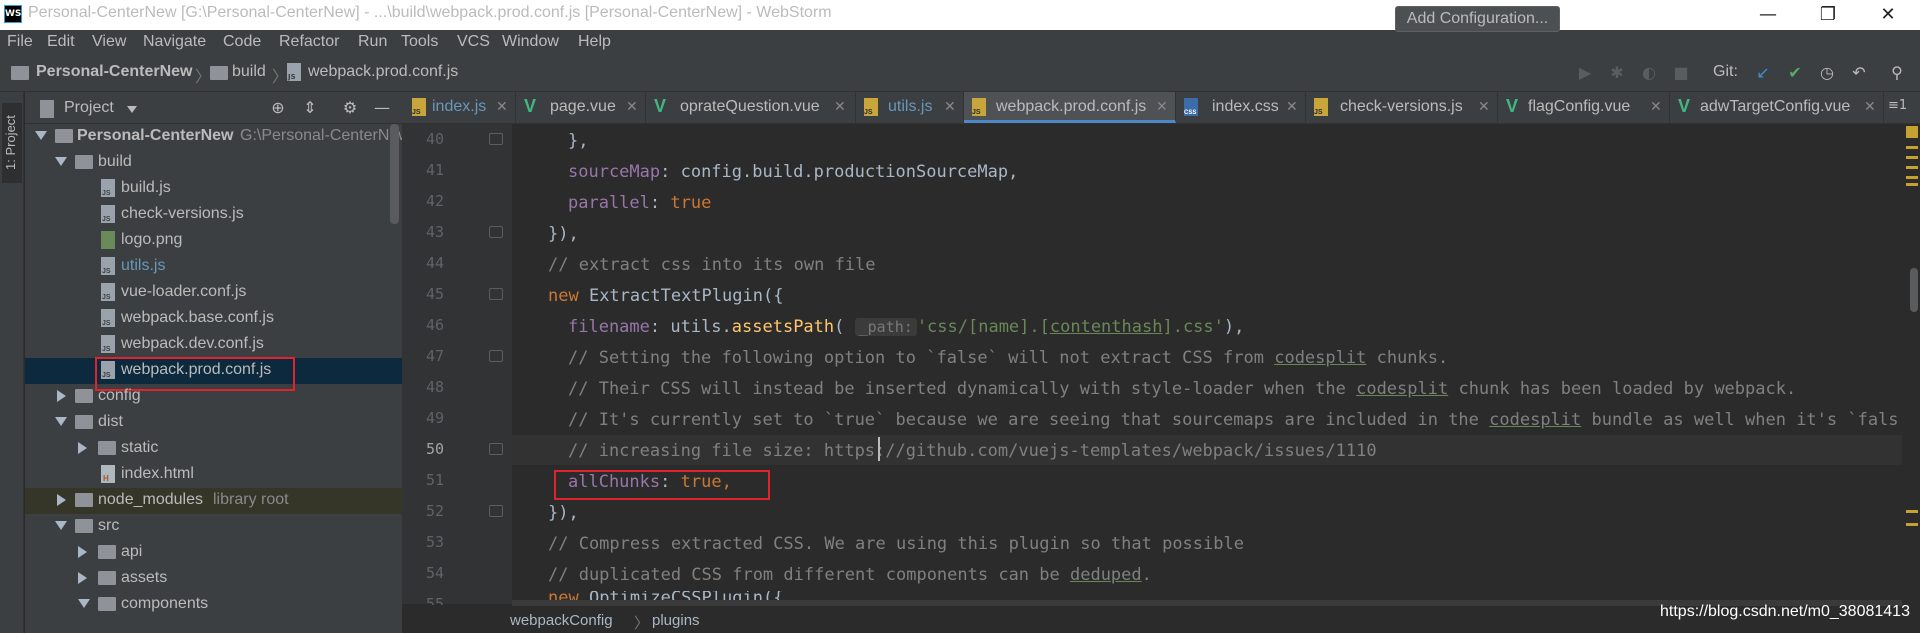 This screenshot has height=633, width=1920. Describe the element at coordinates (1584, 107) in the screenshot. I see `tab-flagconfig-vue: V flagConfig.vue ✕` at that location.